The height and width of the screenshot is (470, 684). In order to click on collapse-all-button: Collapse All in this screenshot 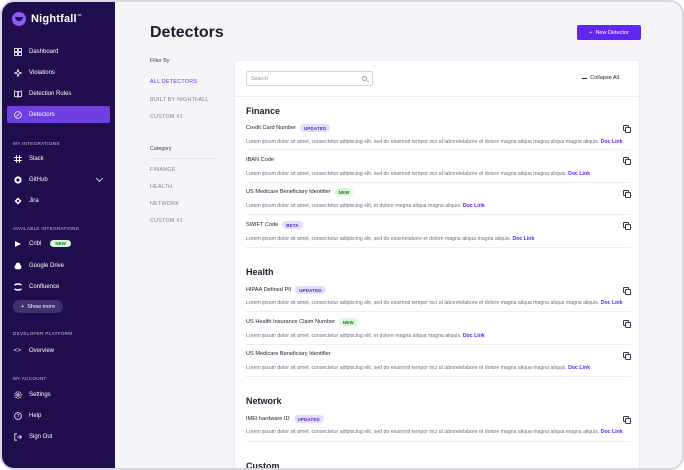, I will do `click(600, 78)`.